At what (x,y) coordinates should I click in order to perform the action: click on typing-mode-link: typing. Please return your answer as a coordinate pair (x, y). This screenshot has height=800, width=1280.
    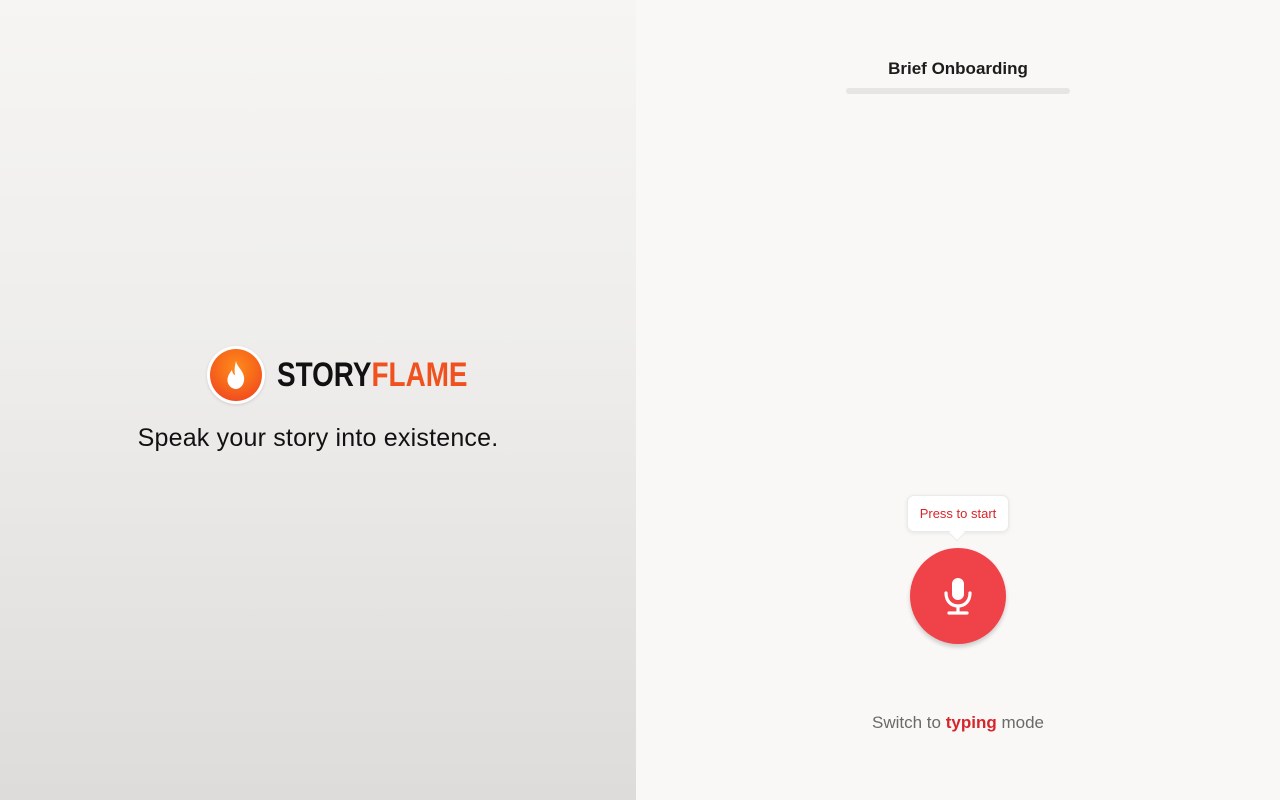
    Looking at the image, I should click on (971, 722).